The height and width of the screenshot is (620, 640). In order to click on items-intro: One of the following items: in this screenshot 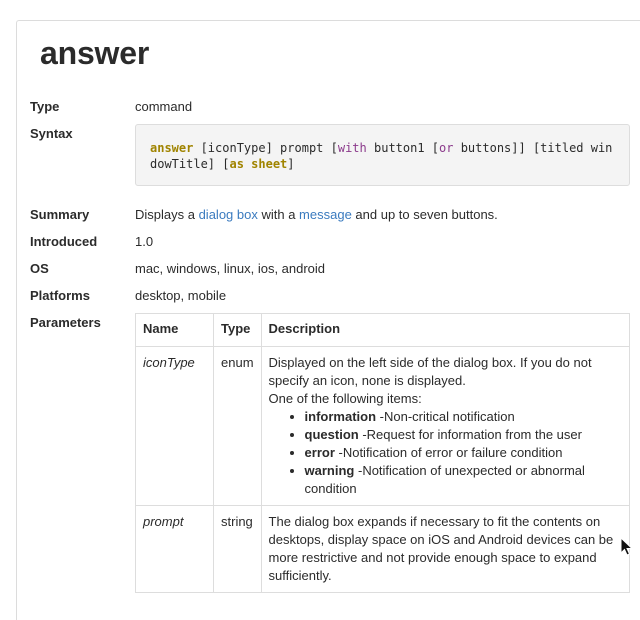, I will do `click(345, 398)`.